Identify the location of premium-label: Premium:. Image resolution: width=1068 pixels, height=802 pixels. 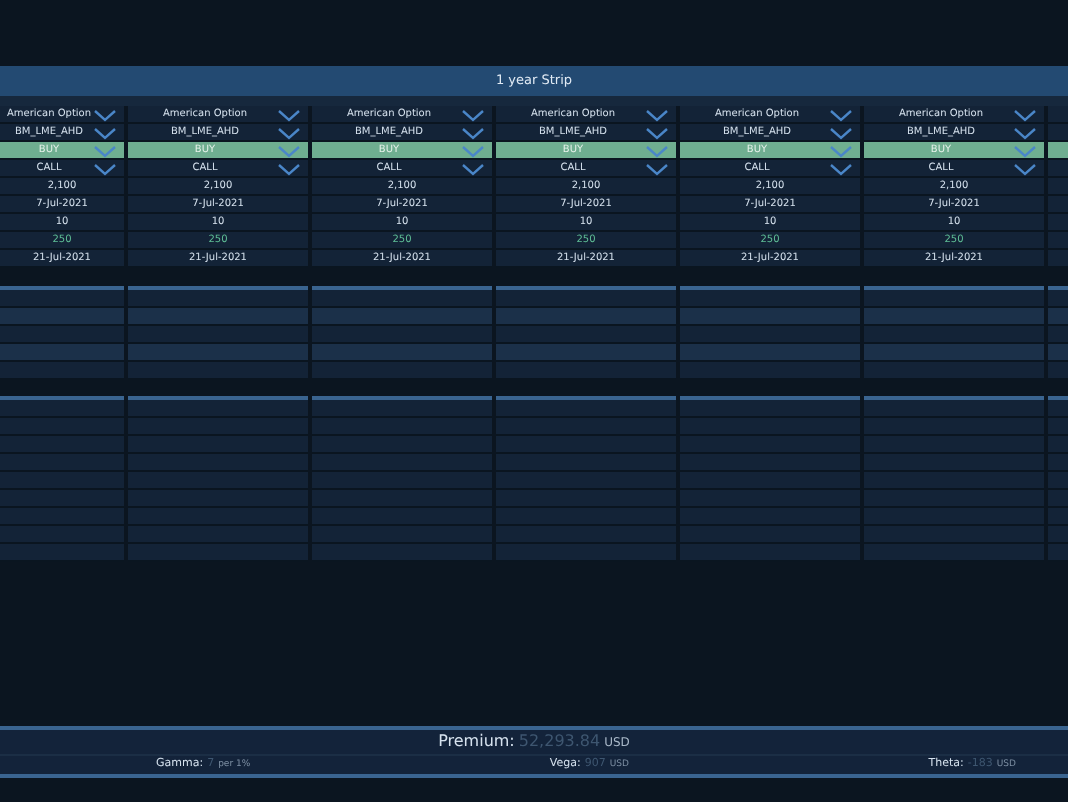
(476, 742).